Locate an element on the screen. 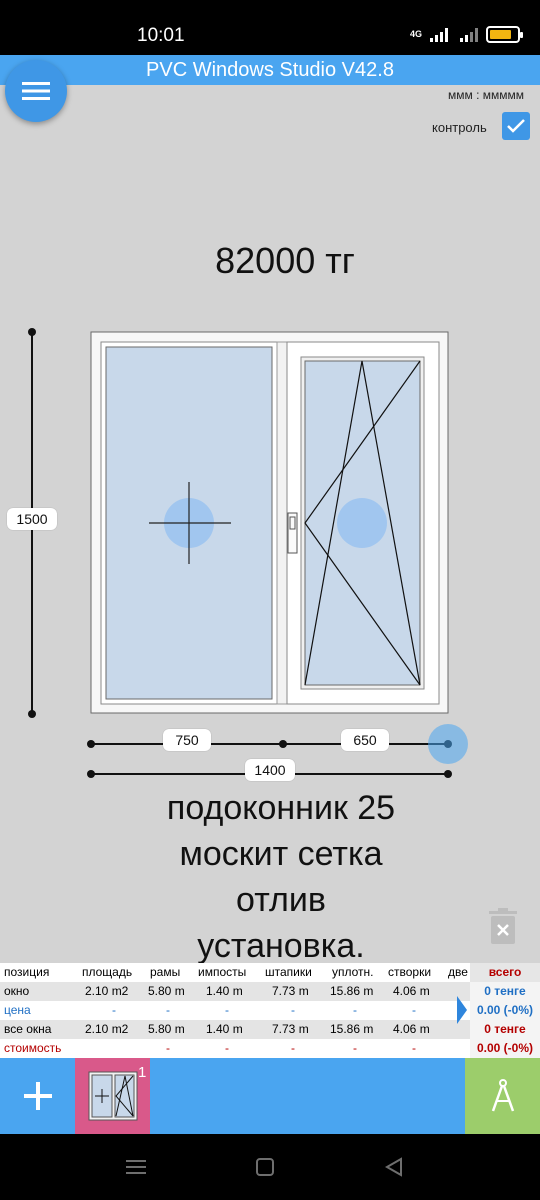 The height and width of the screenshot is (1200, 540). note-line: москит сетка is located at coordinates (281, 854).